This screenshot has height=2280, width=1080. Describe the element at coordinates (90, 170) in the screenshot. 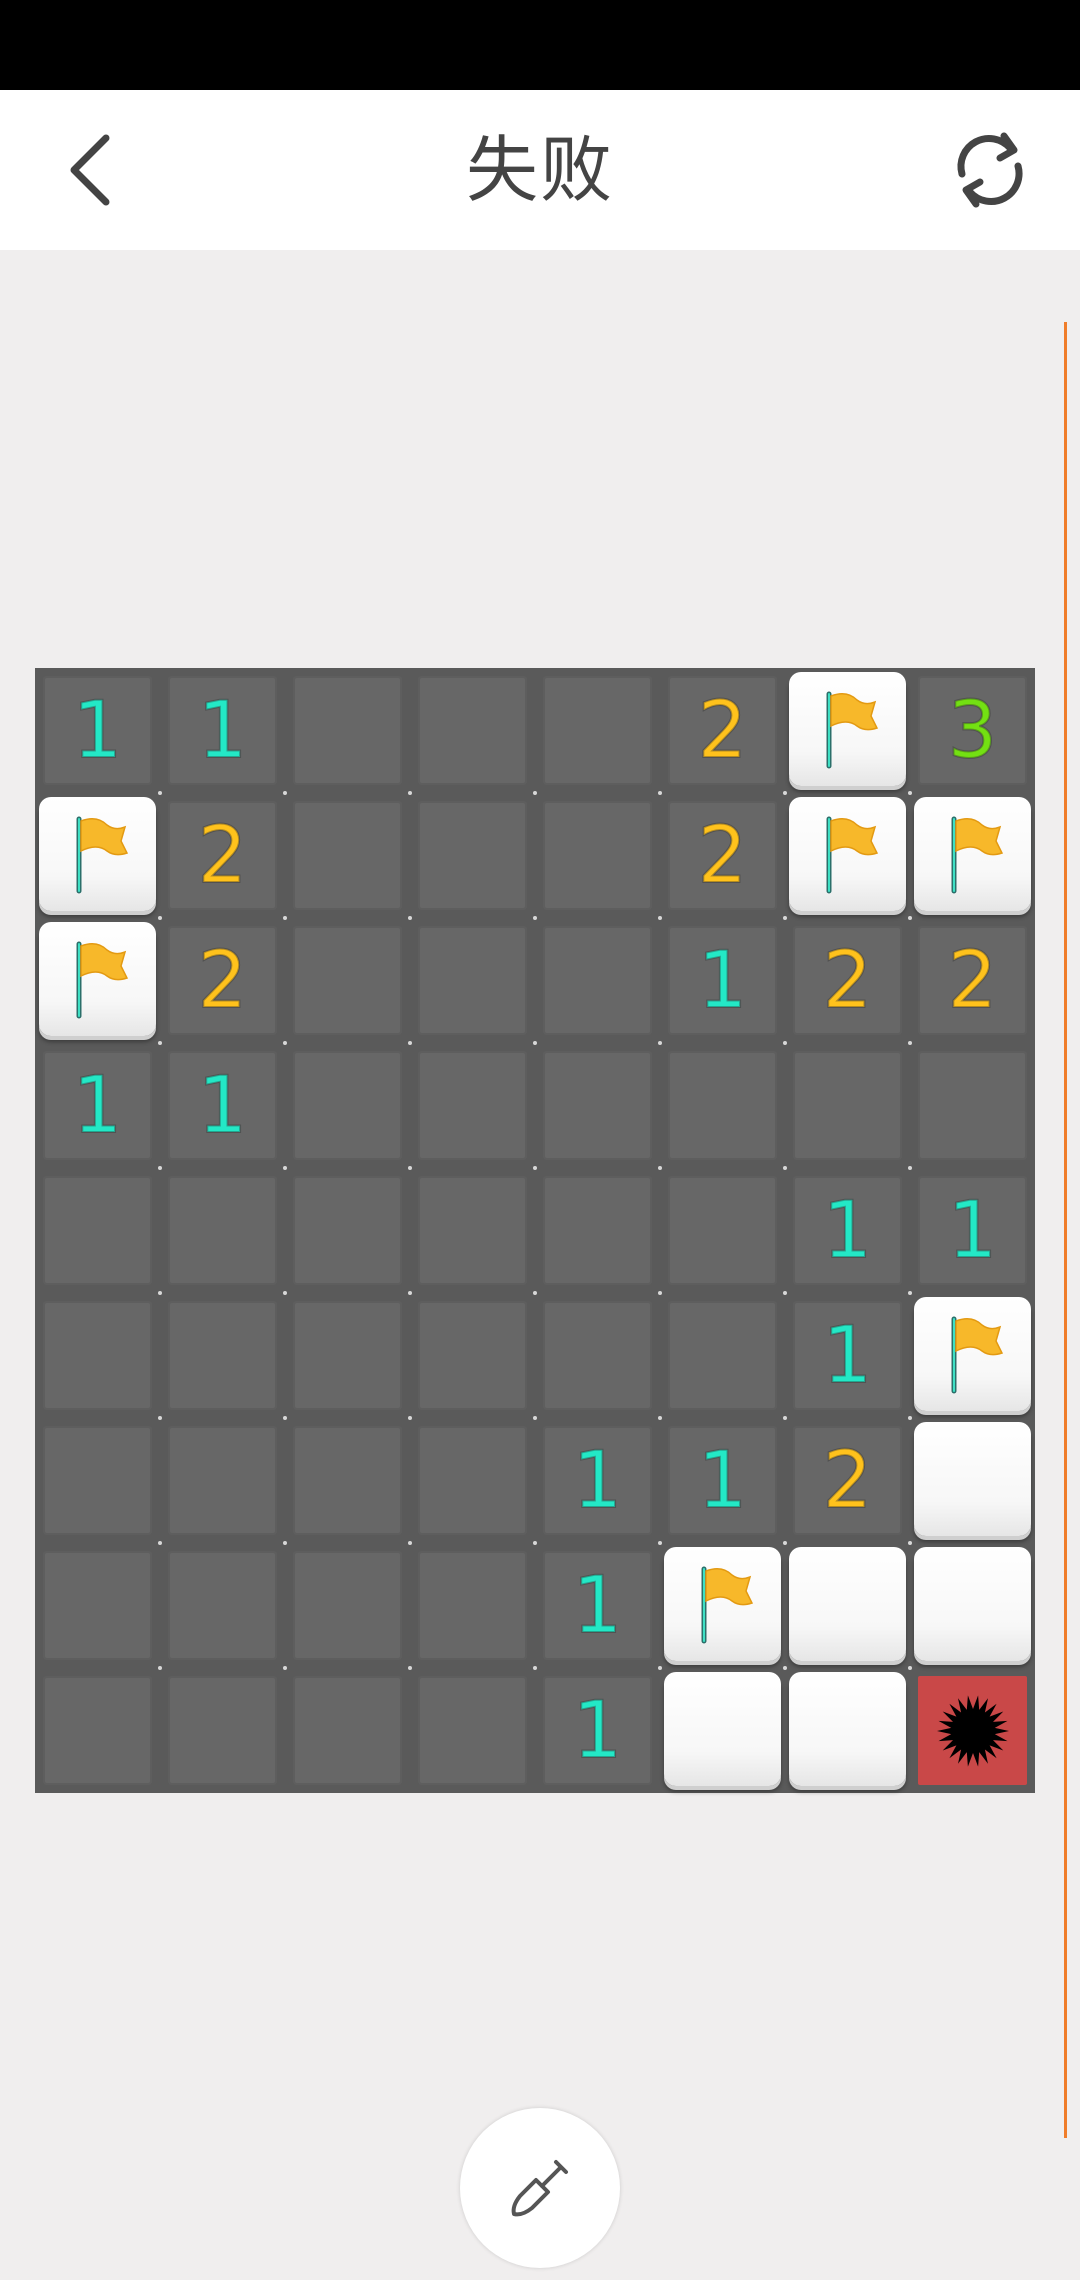

I see `back-button` at that location.